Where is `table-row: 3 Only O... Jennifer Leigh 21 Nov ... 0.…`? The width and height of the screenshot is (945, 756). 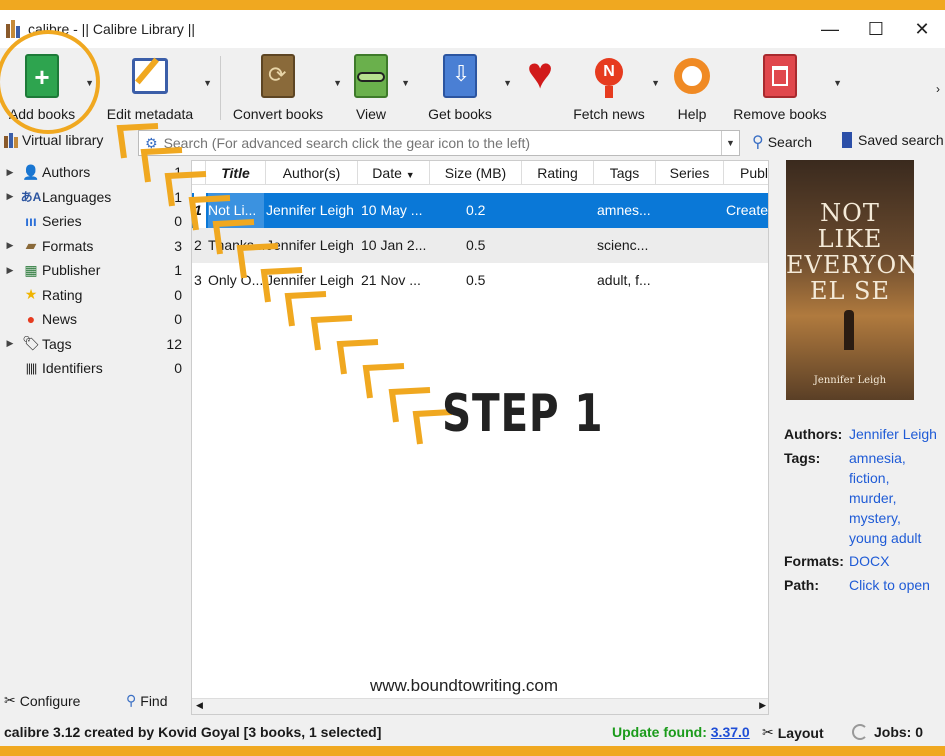
table-row: 3 Only O... Jennifer Leigh 21 Nov ... 0.… is located at coordinates (480, 280).